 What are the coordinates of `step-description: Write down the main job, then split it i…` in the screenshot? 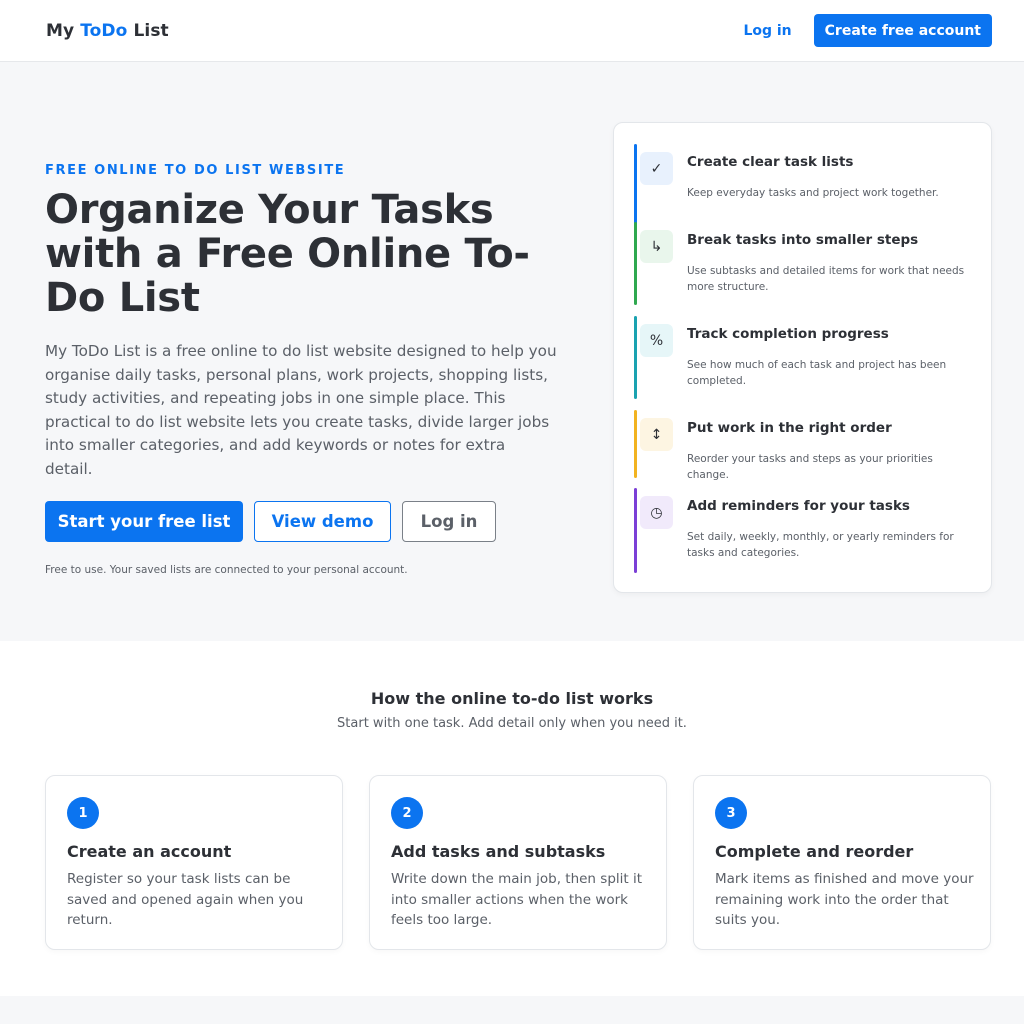 It's located at (517, 899).